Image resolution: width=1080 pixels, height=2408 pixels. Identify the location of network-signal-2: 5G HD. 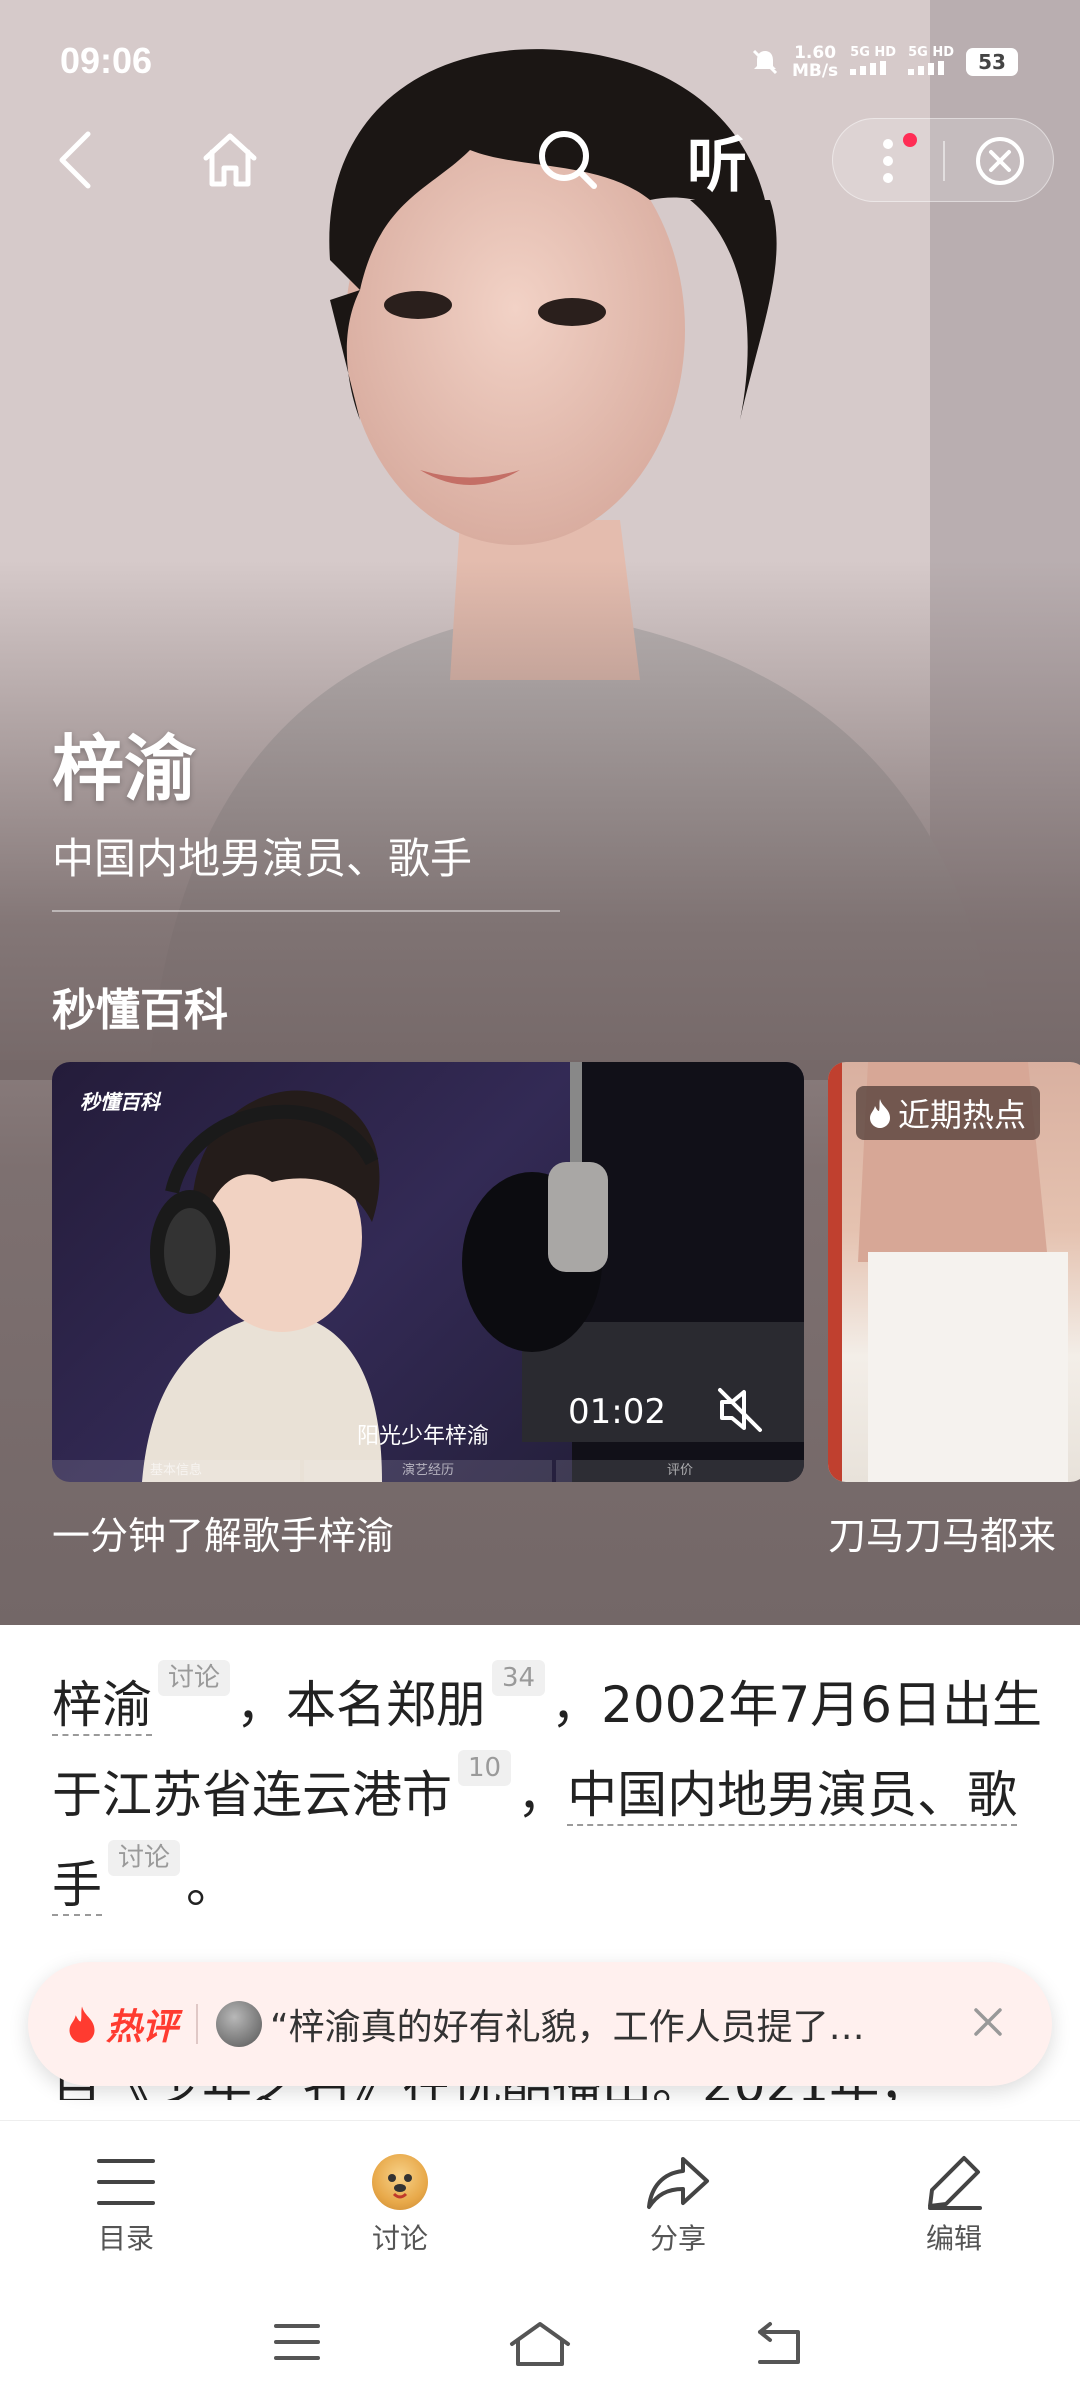
(931, 62).